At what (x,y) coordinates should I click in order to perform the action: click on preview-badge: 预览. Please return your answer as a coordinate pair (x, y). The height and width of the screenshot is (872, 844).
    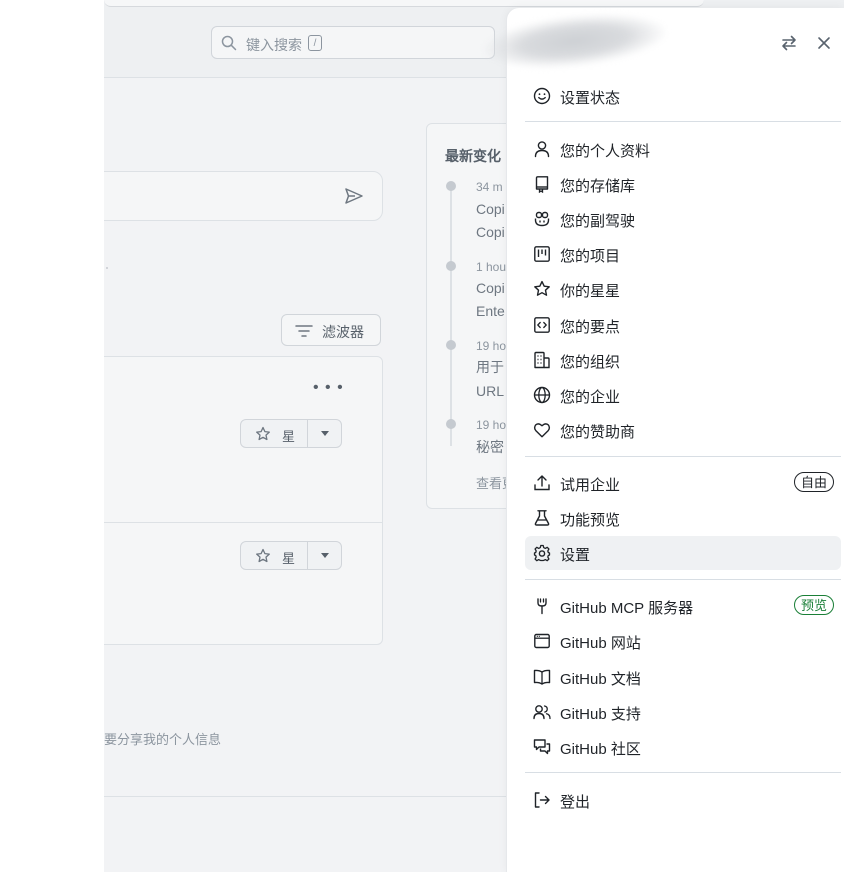
    Looking at the image, I should click on (813, 605).